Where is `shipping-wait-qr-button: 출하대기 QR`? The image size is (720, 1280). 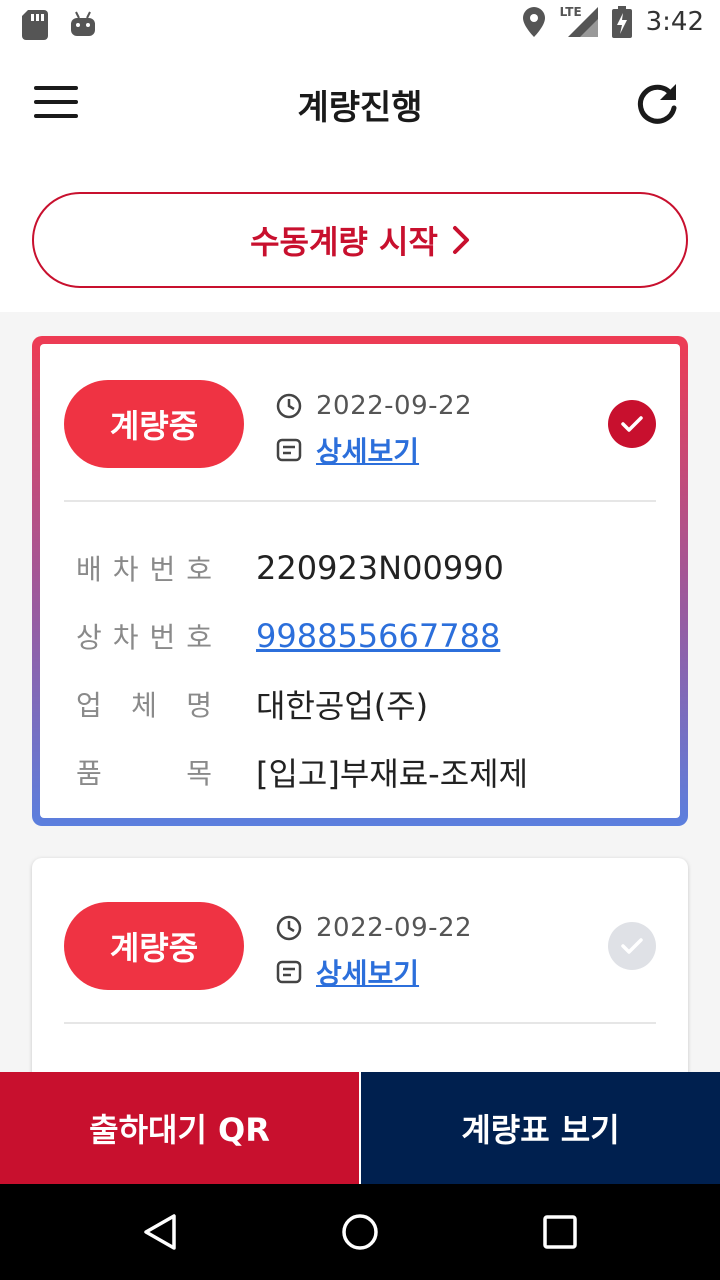 shipping-wait-qr-button: 출하대기 QR is located at coordinates (179, 1128).